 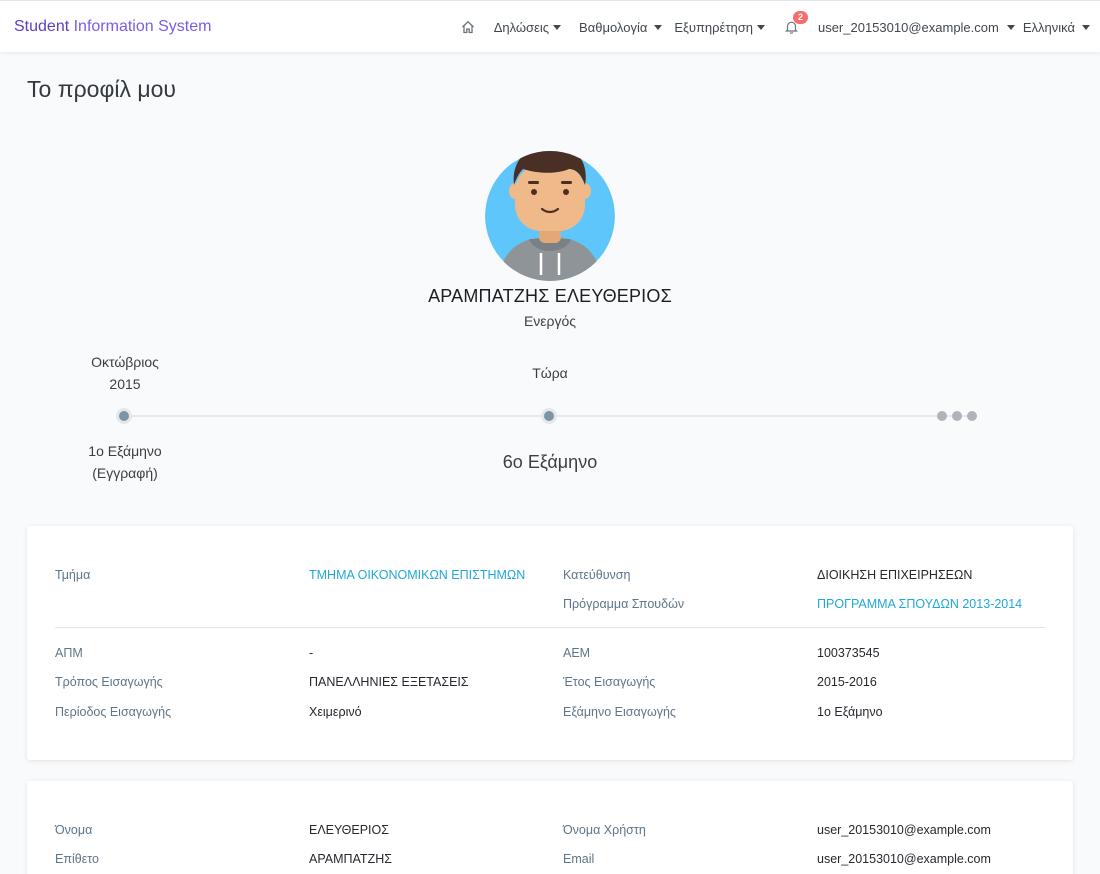 I want to click on user-menu: user_20153010@example.com, so click(x=916, y=27).